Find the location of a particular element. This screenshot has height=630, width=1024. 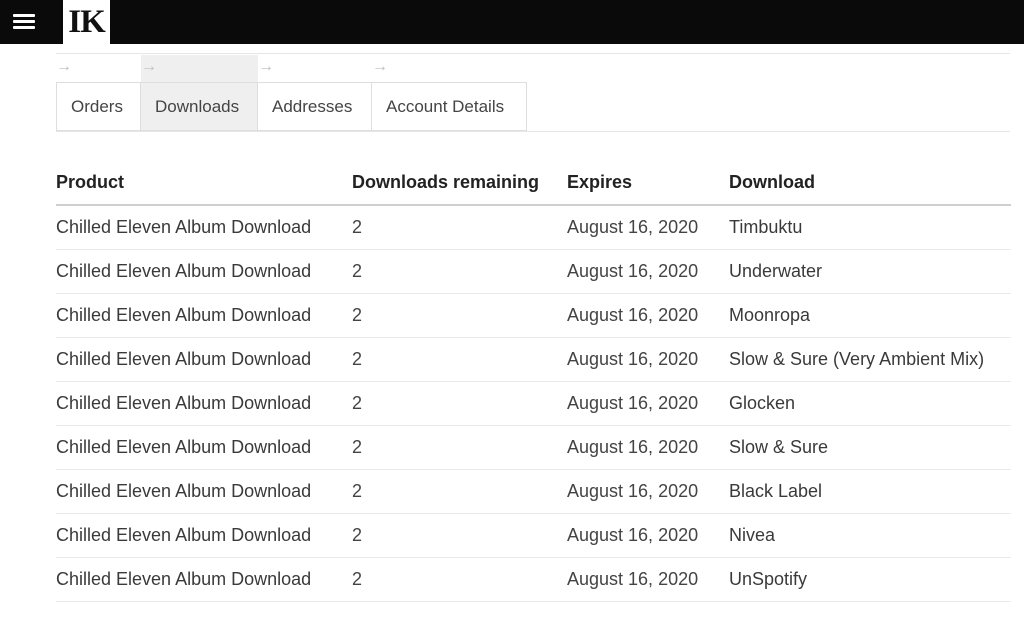

download-link: Nivea is located at coordinates (870, 535).